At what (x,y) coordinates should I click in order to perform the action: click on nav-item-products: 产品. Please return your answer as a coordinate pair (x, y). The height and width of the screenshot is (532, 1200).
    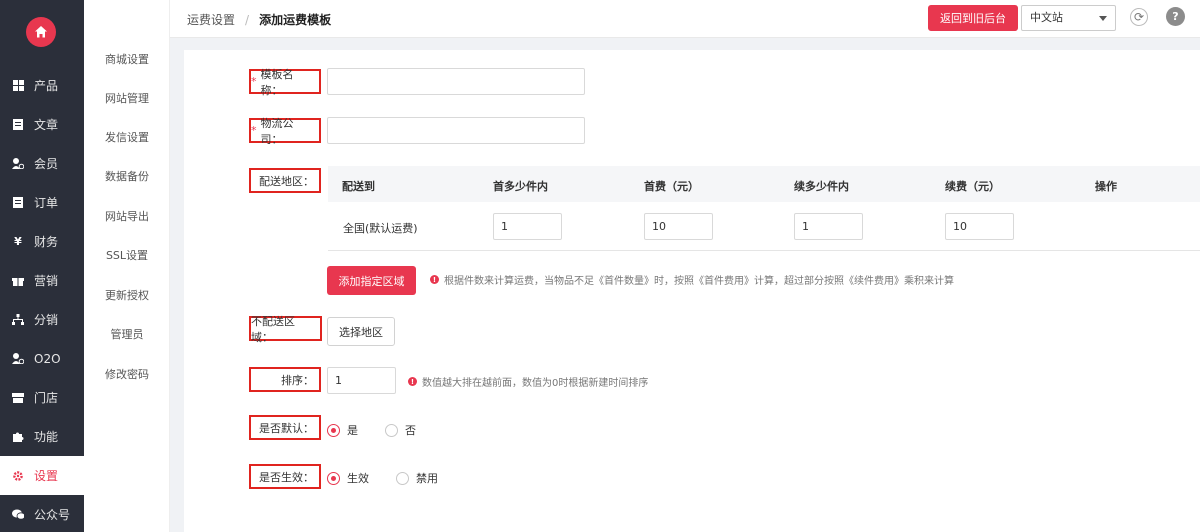
    Looking at the image, I should click on (42, 85).